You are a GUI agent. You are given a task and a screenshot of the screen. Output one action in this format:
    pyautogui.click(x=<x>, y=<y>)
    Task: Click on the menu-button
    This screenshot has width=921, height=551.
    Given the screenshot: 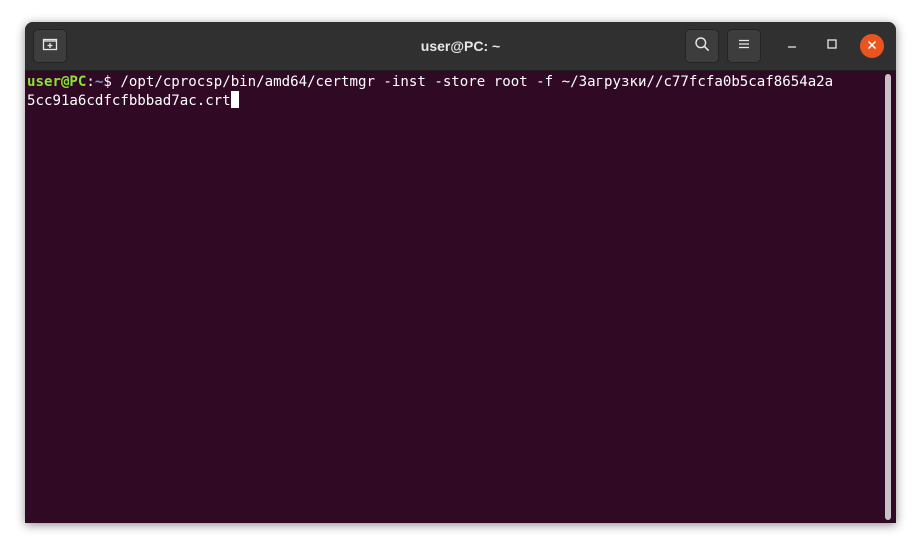 What is the action you would take?
    pyautogui.click(x=744, y=46)
    